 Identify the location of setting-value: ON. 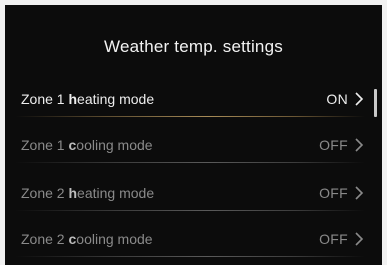
(337, 99).